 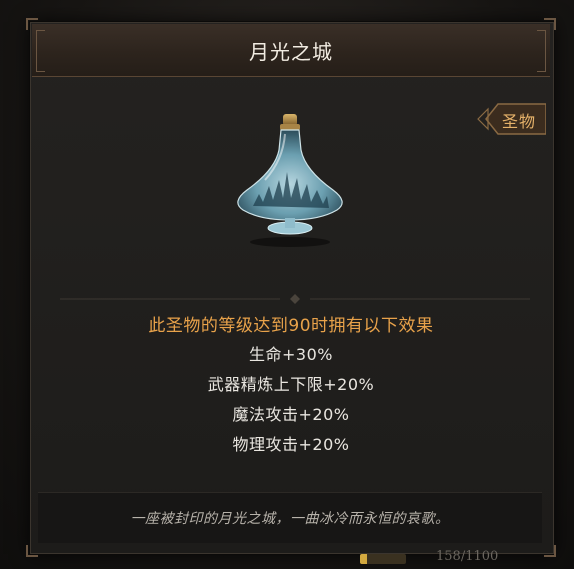 I want to click on category-tag: 圣物, so click(x=511, y=119).